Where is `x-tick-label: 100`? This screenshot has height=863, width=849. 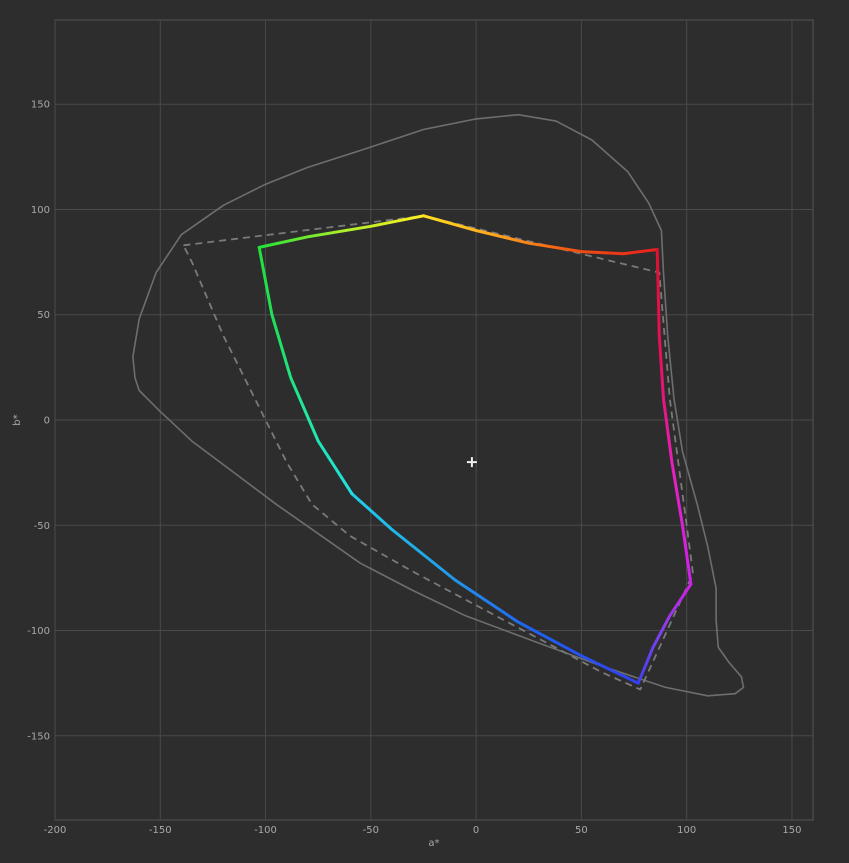 x-tick-label: 100 is located at coordinates (686, 830).